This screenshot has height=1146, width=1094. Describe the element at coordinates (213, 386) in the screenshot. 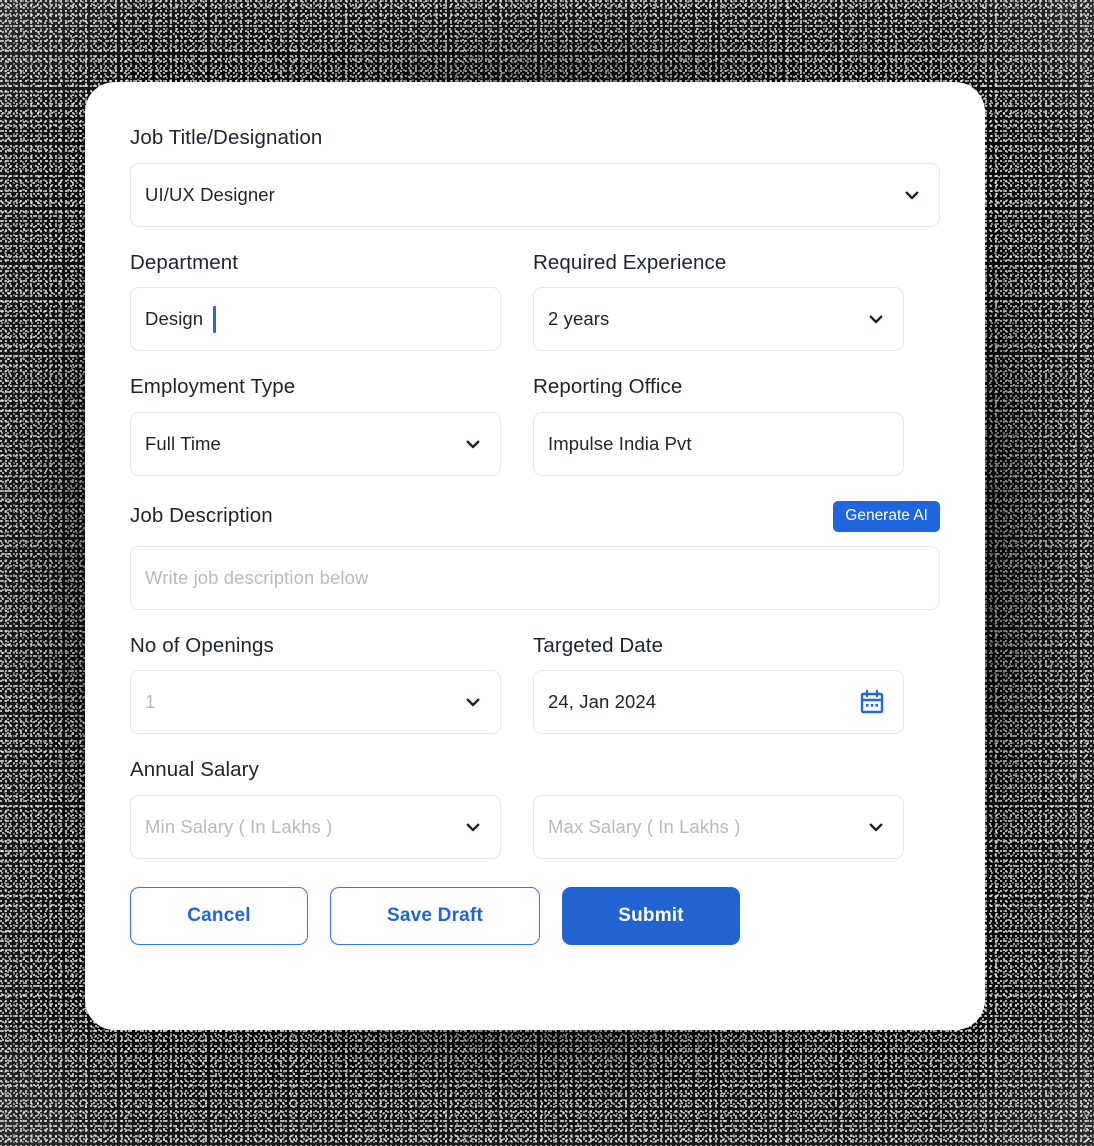

I see `employment-type-label: Employment Type` at that location.